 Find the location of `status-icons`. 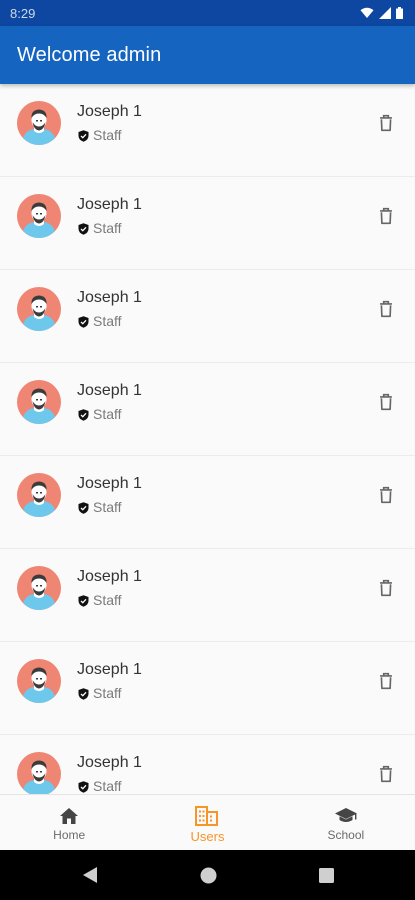

status-icons is located at coordinates (381, 13).